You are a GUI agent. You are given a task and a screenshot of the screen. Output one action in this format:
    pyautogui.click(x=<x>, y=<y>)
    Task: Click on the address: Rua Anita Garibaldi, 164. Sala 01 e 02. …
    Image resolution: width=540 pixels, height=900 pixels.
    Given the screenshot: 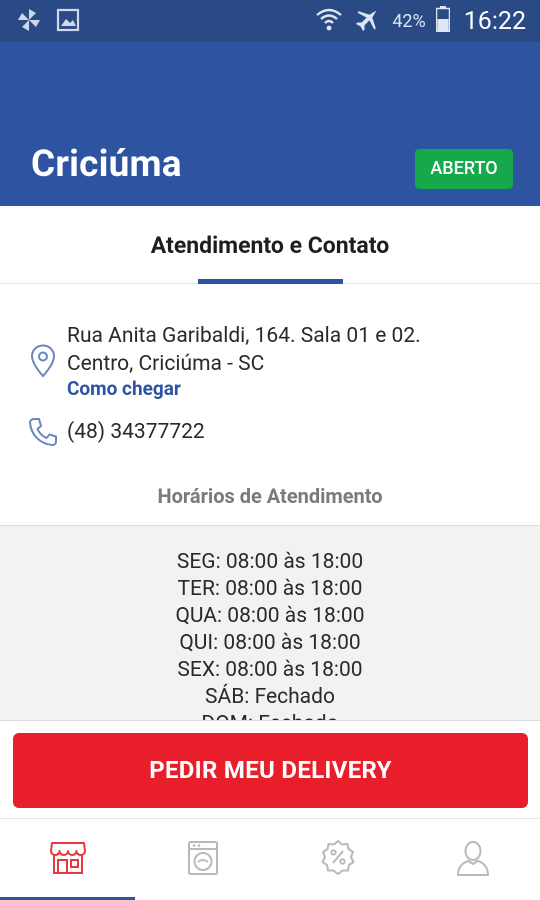 What is the action you would take?
    pyautogui.click(x=244, y=350)
    